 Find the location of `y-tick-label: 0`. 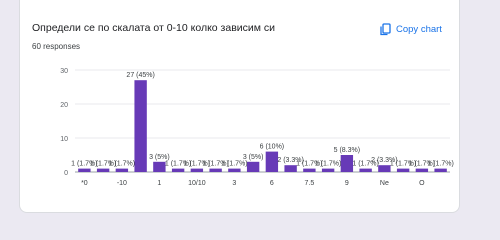

y-tick-label: 0 is located at coordinates (66, 173).